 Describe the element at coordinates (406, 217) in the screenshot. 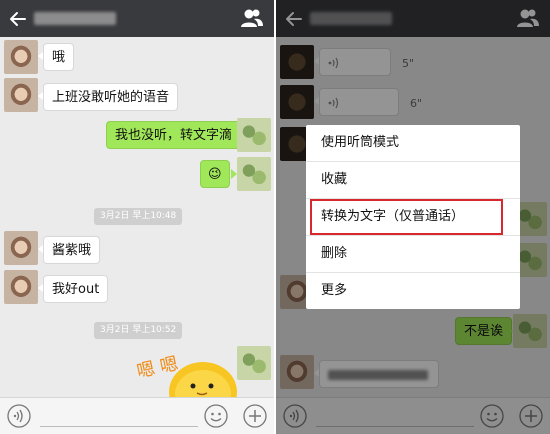

I see `highlight-box` at that location.